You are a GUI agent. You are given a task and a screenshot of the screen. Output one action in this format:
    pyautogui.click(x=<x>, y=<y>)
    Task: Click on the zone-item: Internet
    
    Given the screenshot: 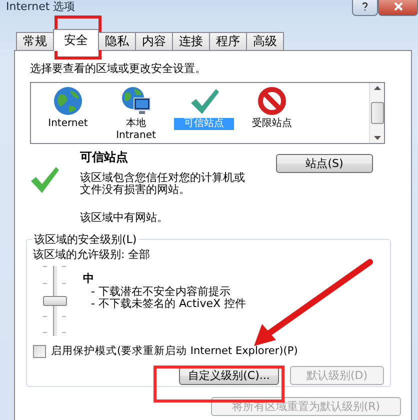 What is the action you would take?
    pyautogui.click(x=68, y=124)
    